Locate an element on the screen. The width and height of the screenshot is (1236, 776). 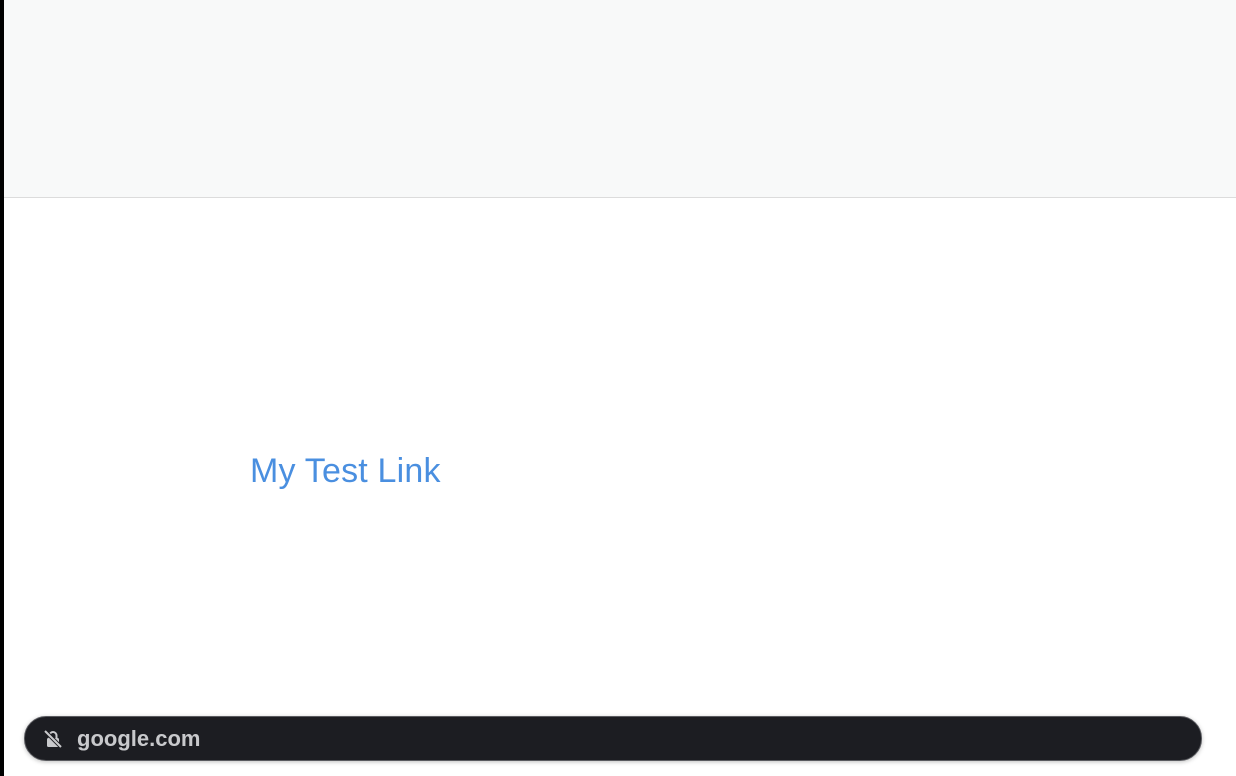
my-test-link: My Test Link is located at coordinates (345, 471).